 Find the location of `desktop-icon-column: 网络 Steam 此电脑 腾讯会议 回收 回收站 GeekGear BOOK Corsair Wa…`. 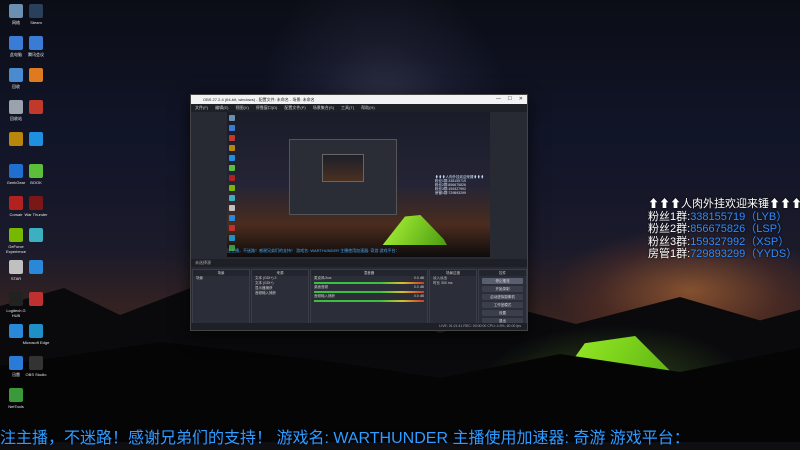

desktop-icon-column: 网络 Steam 此电脑 腾讯会议 回收 回收站 GeekGear BOOK Corsair Wa… is located at coordinates (28, 220).